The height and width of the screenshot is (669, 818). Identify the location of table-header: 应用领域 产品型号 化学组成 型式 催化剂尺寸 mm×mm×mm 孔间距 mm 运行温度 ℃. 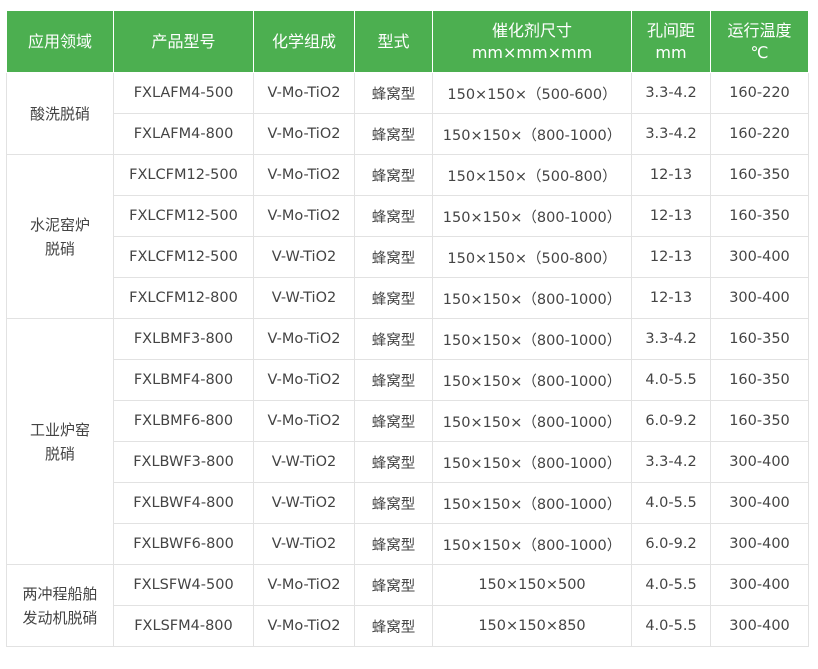
(407, 41).